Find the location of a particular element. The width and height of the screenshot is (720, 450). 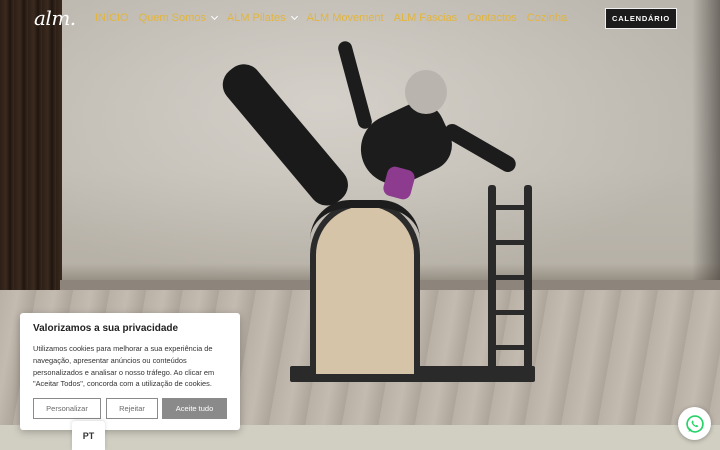

nav-item-contactos: Contactos is located at coordinates (492, 18).